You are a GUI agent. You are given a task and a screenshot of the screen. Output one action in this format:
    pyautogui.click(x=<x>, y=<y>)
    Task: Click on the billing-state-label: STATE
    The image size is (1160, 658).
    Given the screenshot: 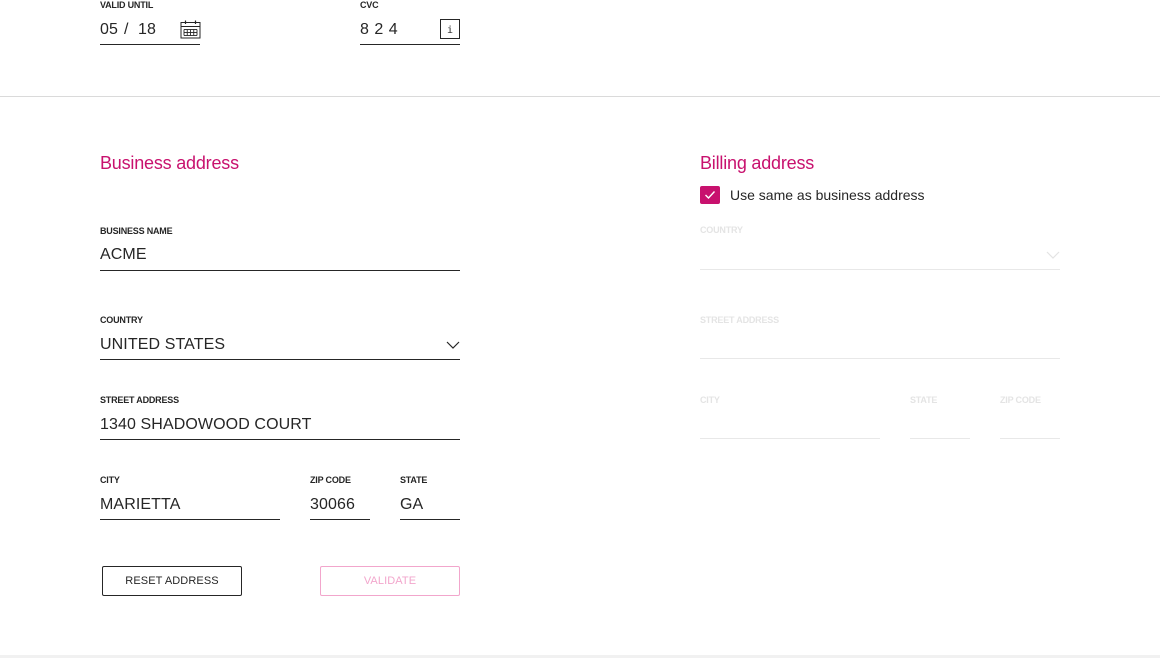 What is the action you would take?
    pyautogui.click(x=924, y=400)
    